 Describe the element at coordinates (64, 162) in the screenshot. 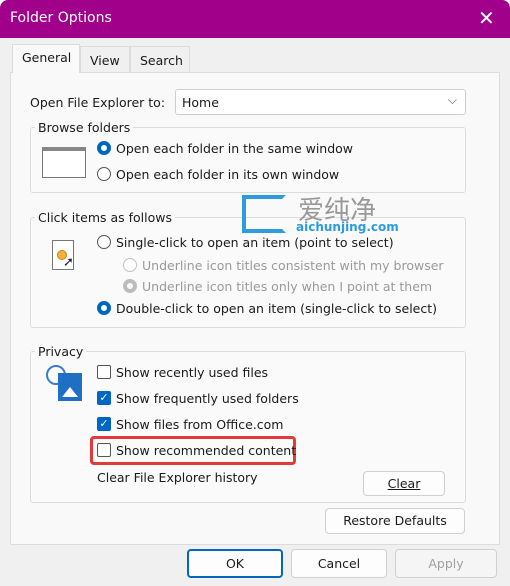

I see `window-icon` at that location.